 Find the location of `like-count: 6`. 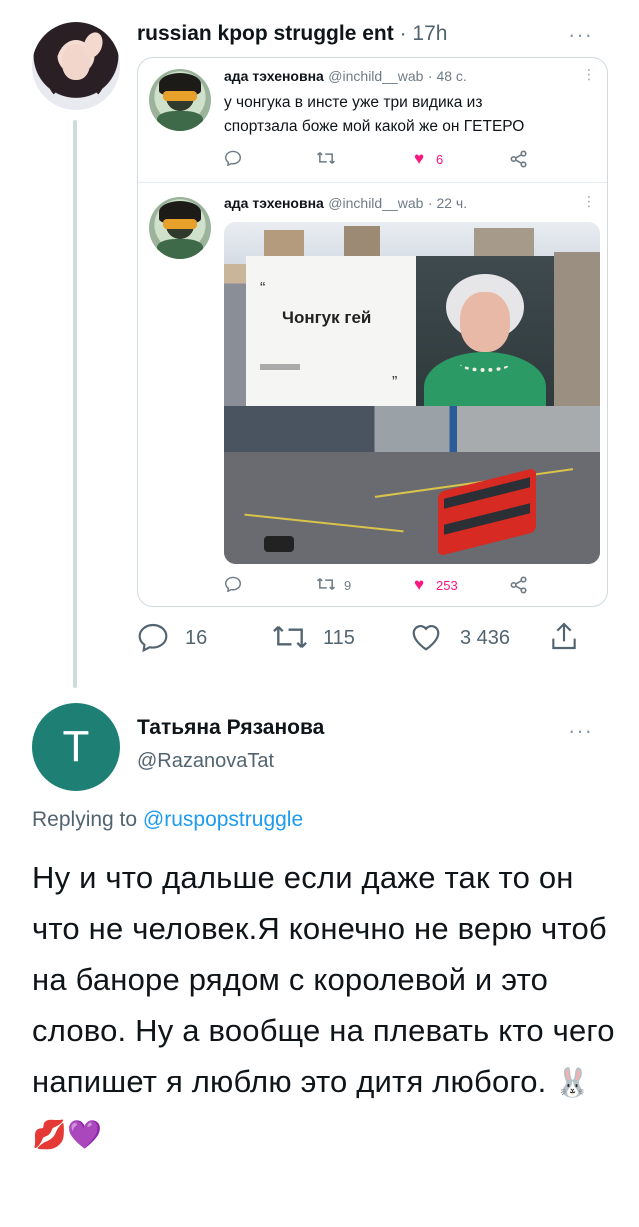

like-count: 6 is located at coordinates (440, 159).